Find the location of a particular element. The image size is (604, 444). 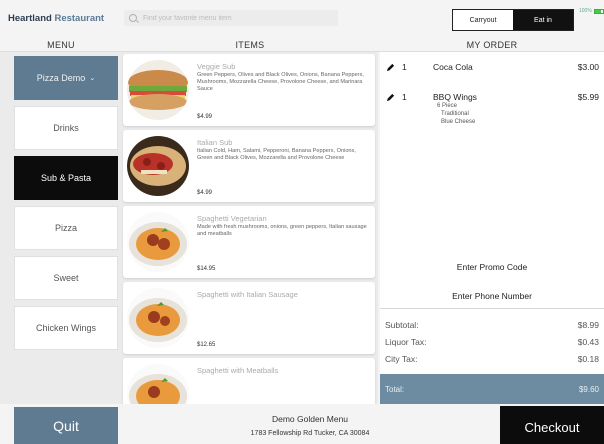

search-icon is located at coordinates (133, 18).